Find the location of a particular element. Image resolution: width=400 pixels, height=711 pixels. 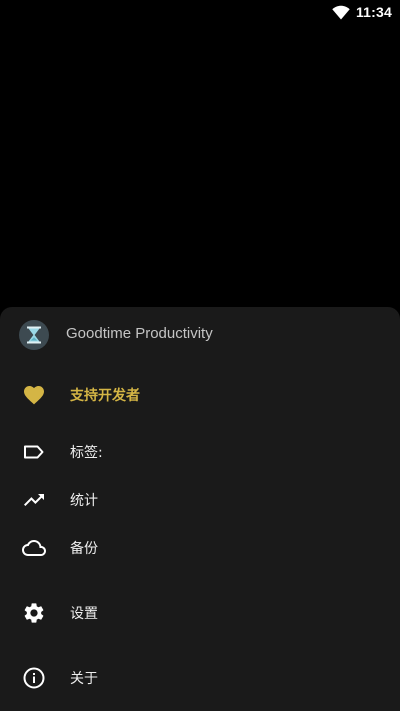

heart-icon is located at coordinates (34, 395).